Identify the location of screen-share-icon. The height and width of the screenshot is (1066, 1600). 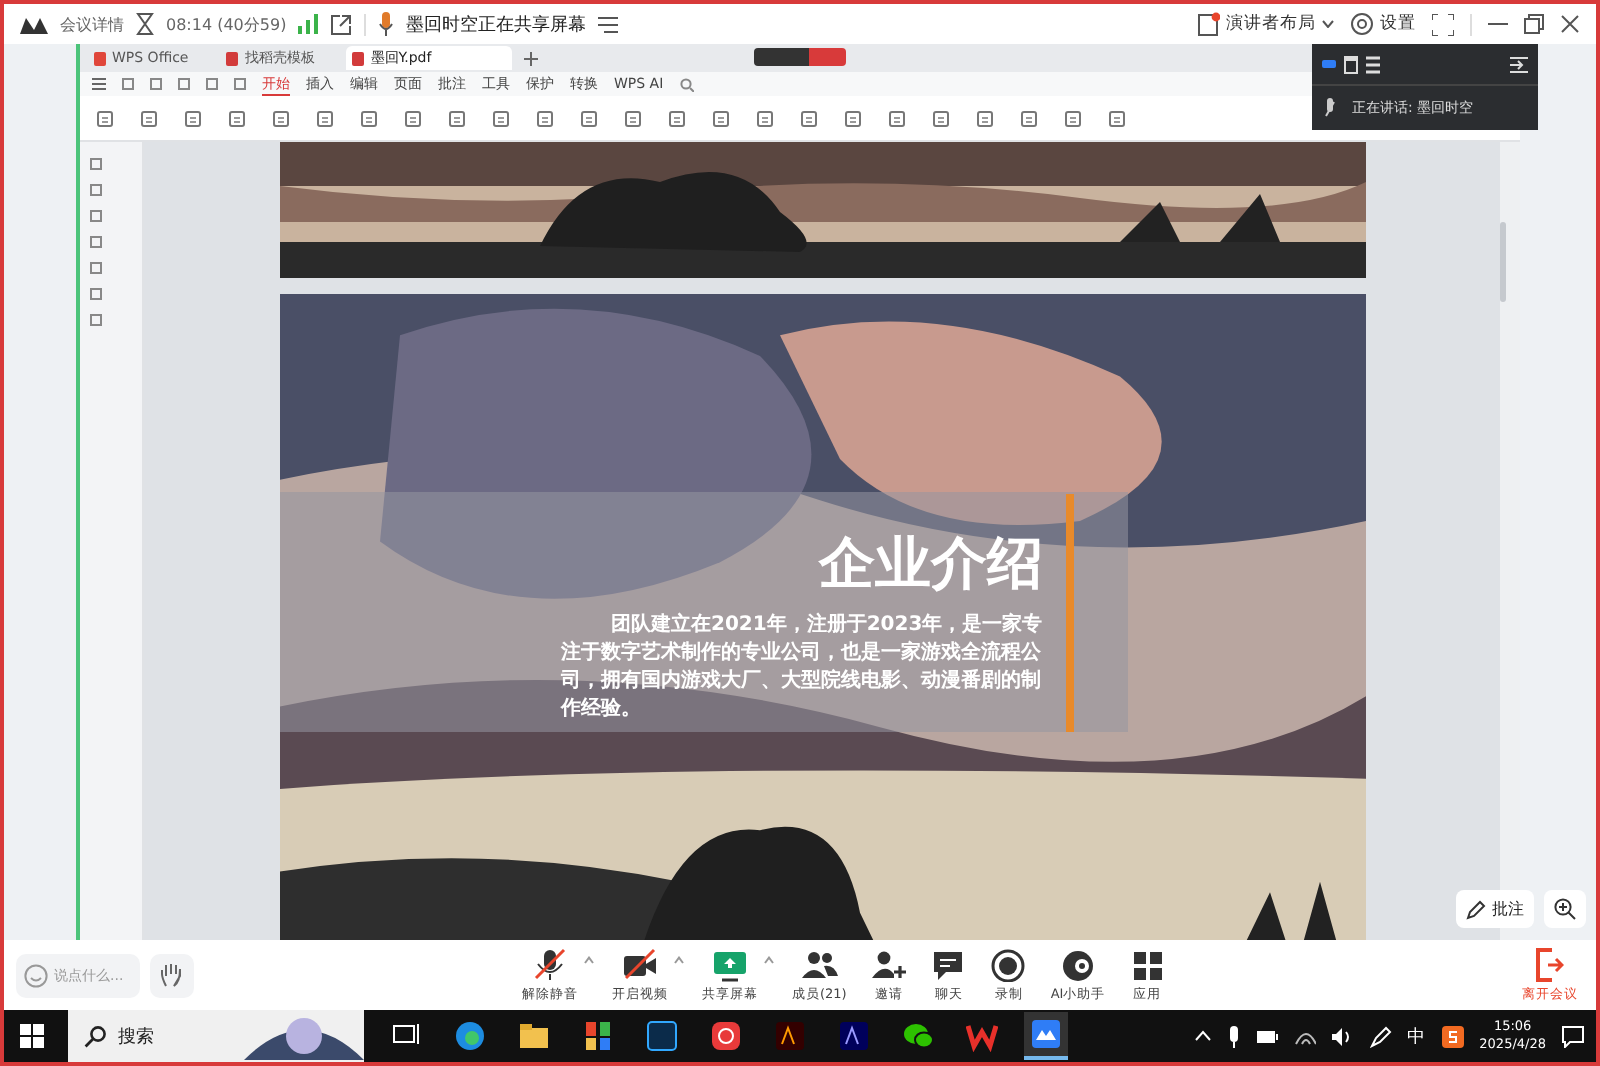
(730, 964).